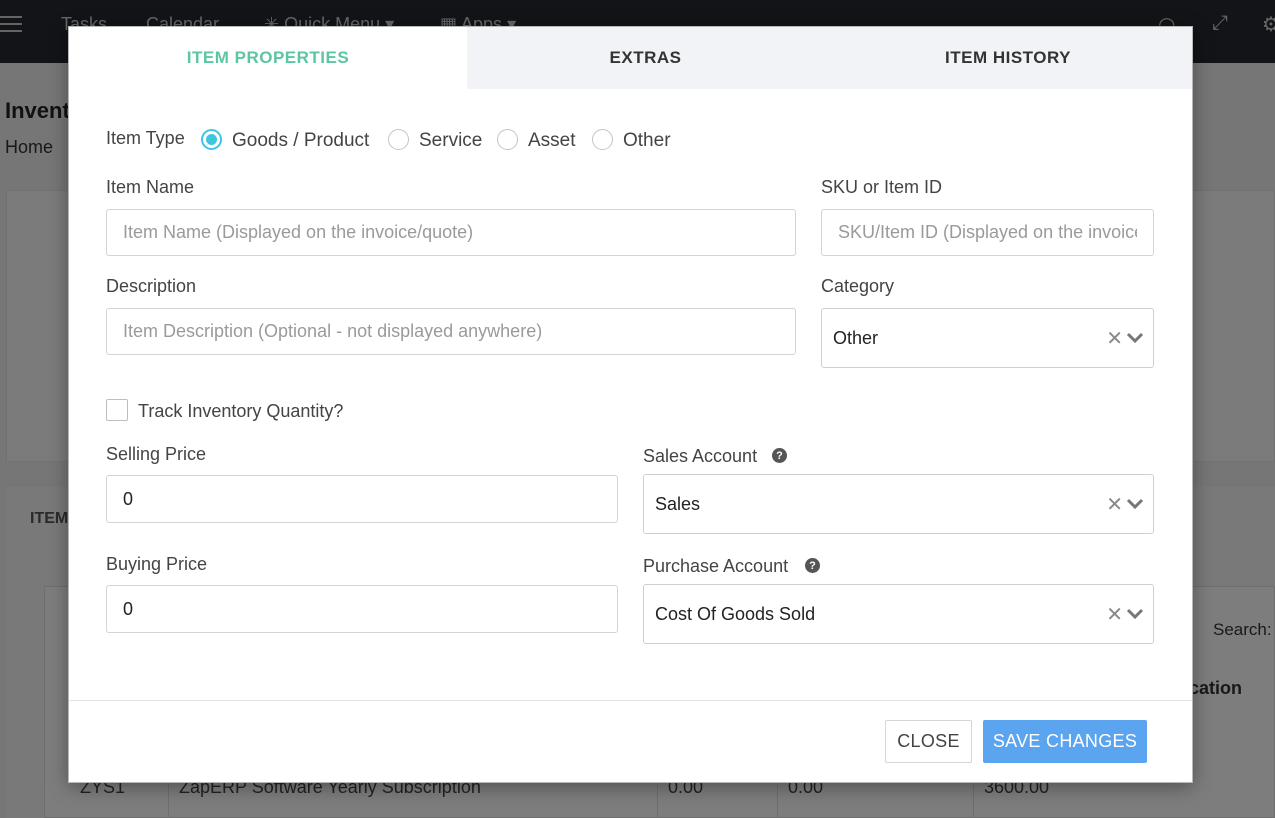 Image resolution: width=1275 pixels, height=818 pixels. What do you see at coordinates (552, 141) in the screenshot?
I see `radio-label-asset: Asset` at bounding box center [552, 141].